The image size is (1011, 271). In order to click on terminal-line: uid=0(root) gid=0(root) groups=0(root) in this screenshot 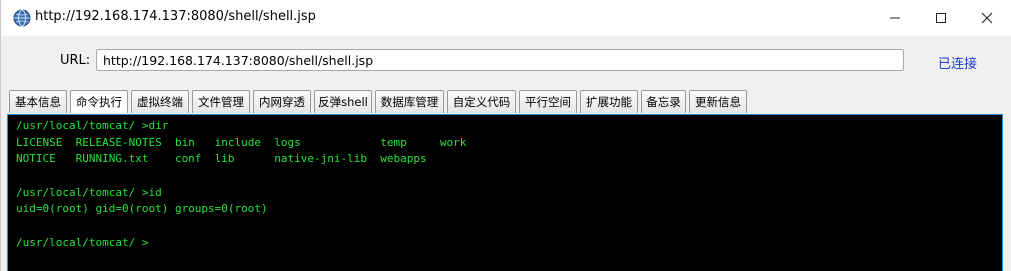, I will do `click(142, 209)`.